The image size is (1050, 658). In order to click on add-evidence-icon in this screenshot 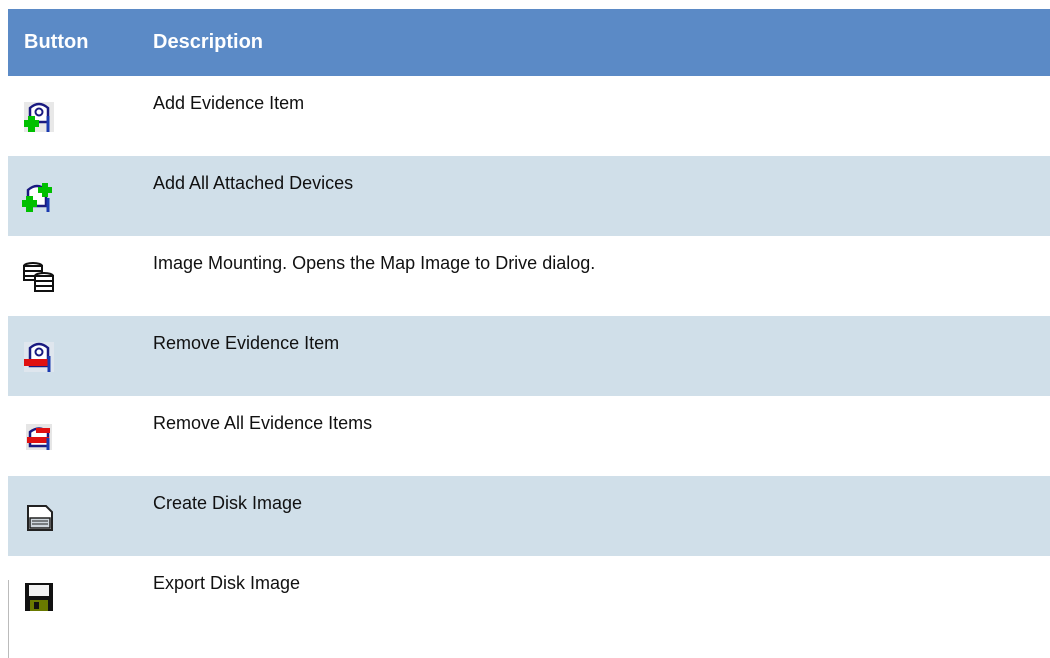, I will do `click(39, 117)`.